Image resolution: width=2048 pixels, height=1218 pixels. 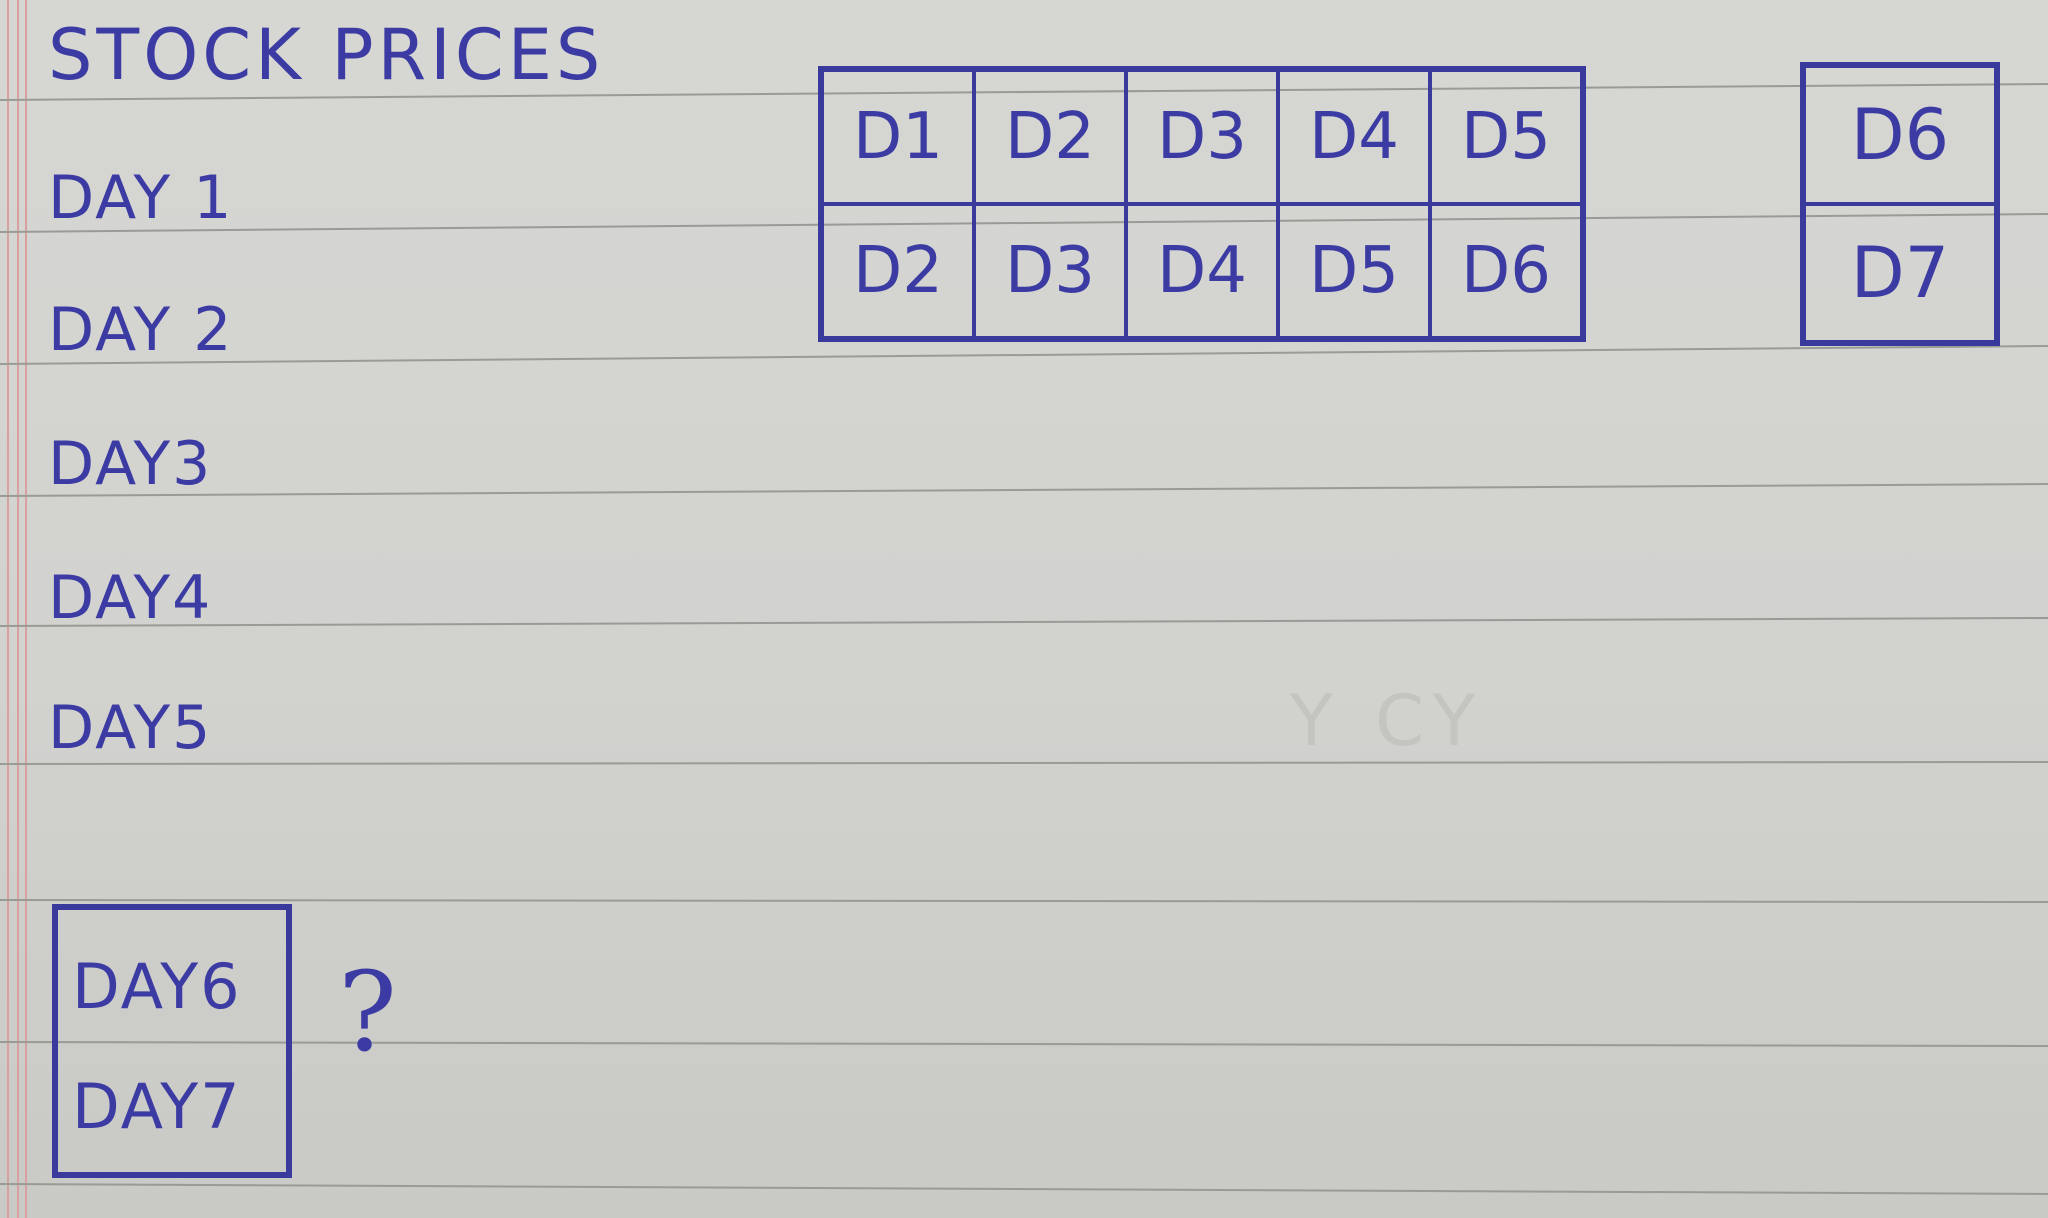 What do you see at coordinates (897, 136) in the screenshot?
I see `table-cell: D1` at bounding box center [897, 136].